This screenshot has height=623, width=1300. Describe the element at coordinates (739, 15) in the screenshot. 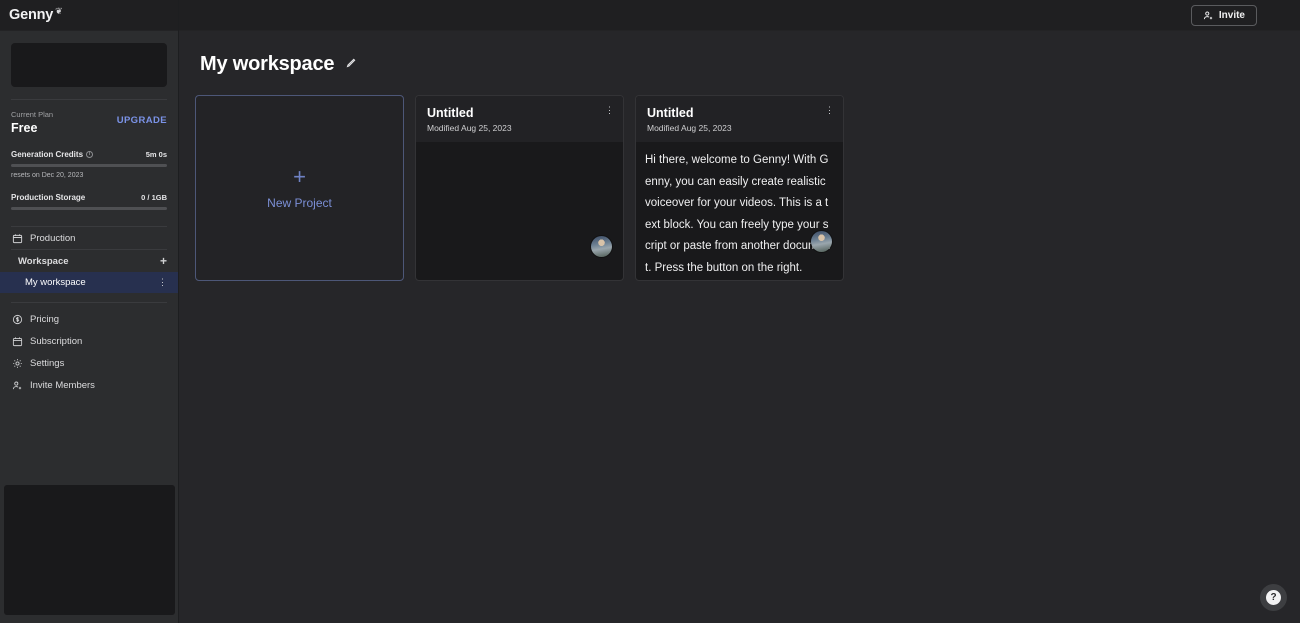

I see `topbar: Invite` at that location.